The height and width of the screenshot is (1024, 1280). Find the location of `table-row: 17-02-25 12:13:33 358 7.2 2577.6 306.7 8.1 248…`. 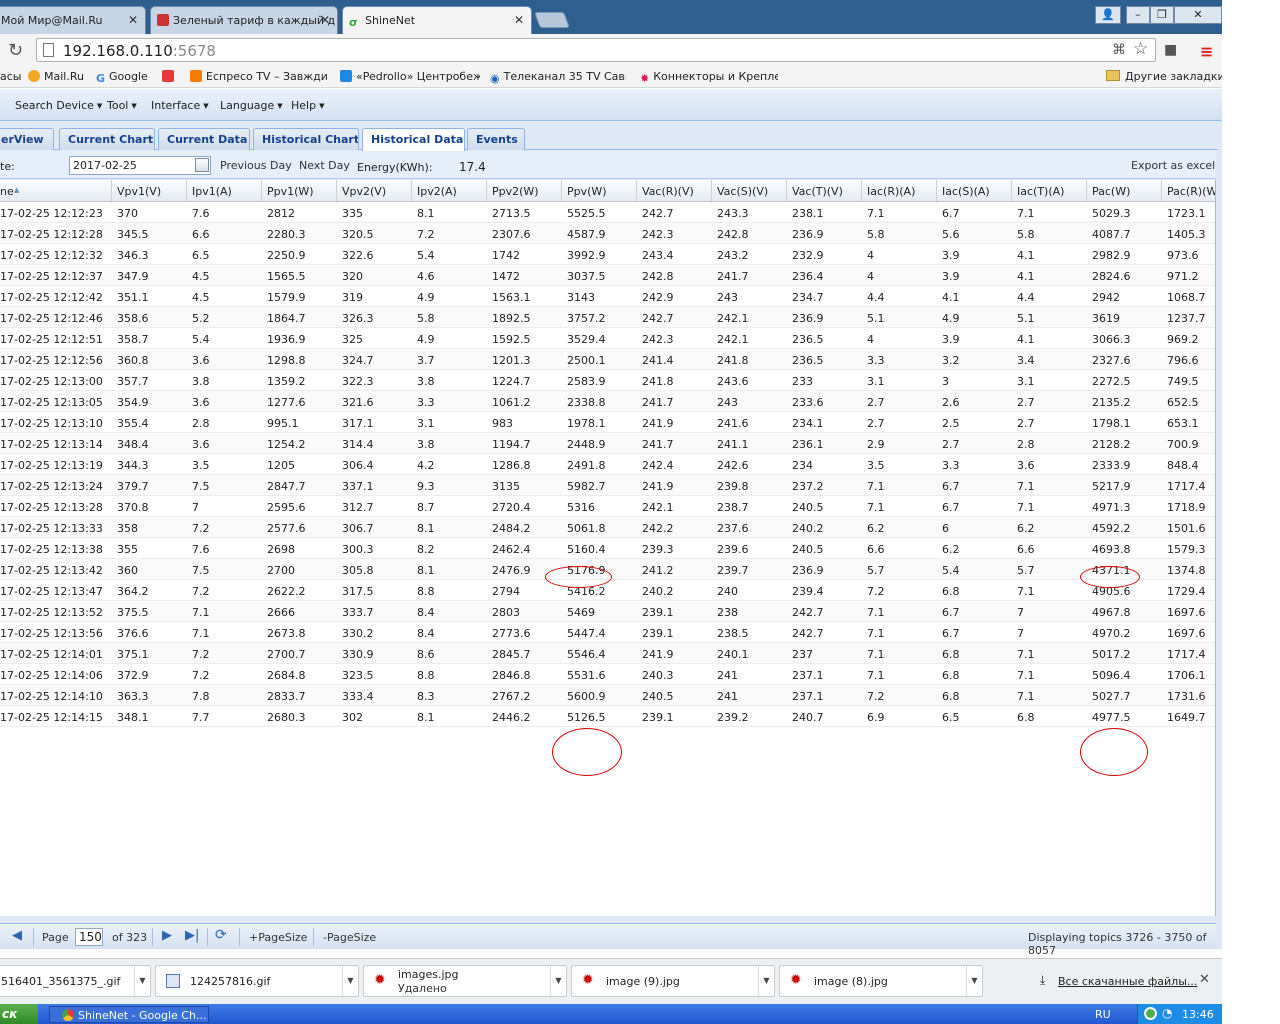

table-row: 17-02-25 12:13:33 358 7.2 2577.6 306.7 8.1 248… is located at coordinates (607, 527).